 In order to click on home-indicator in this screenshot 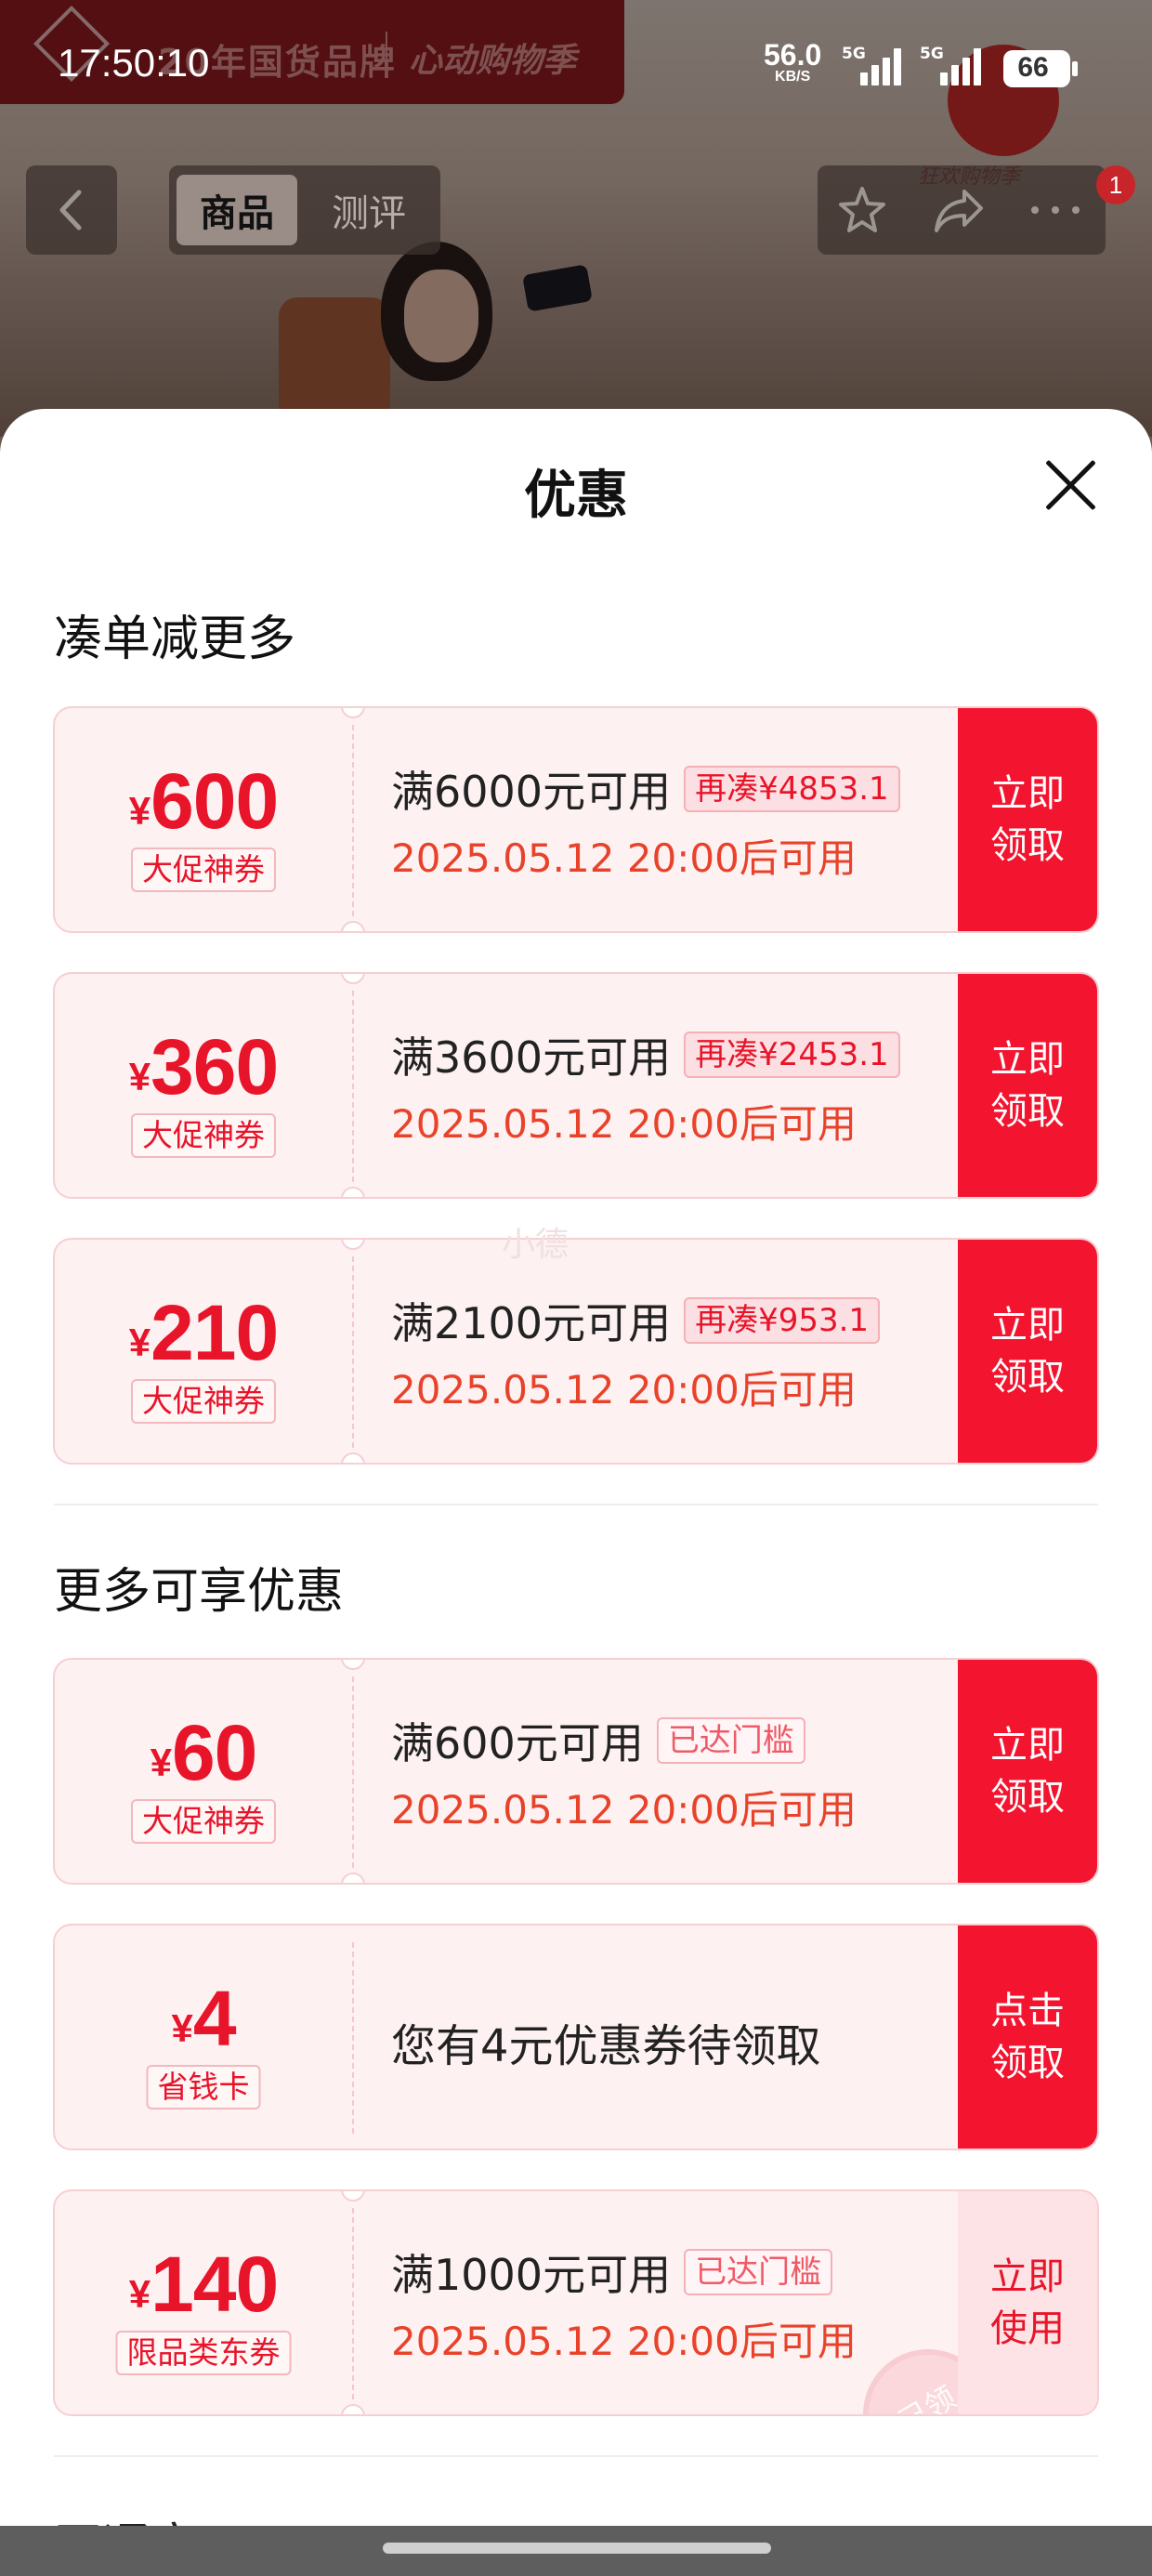, I will do `click(577, 2548)`.